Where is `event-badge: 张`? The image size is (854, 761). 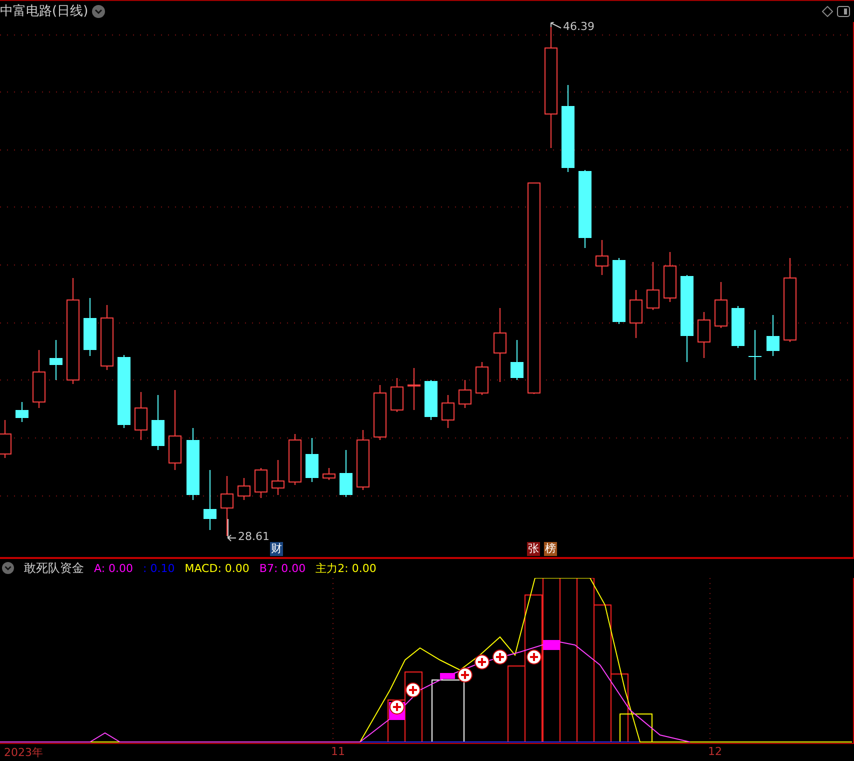 event-badge: 张 is located at coordinates (533, 549).